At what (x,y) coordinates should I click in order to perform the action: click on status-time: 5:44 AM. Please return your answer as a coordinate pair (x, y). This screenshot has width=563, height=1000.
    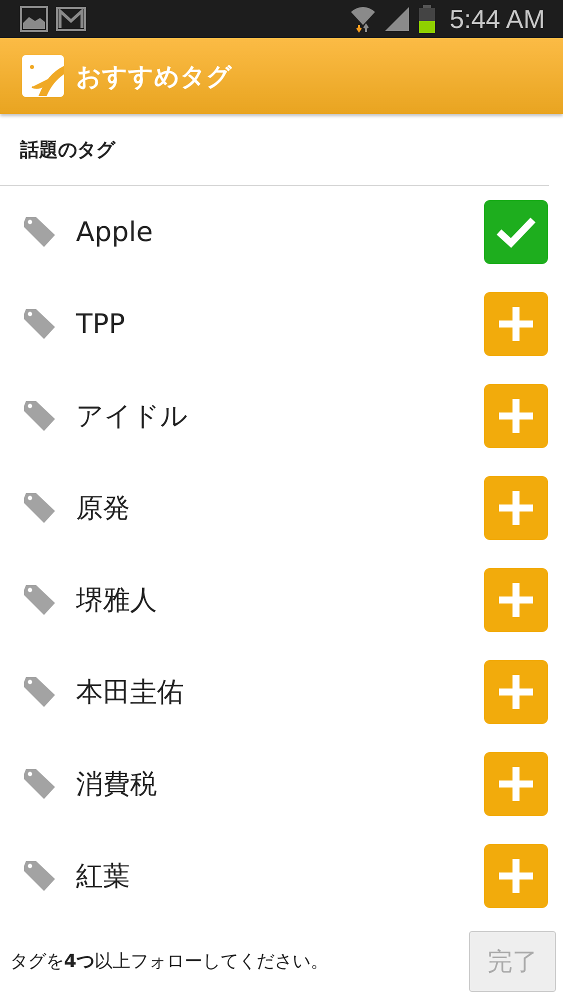
    Looking at the image, I should click on (497, 19).